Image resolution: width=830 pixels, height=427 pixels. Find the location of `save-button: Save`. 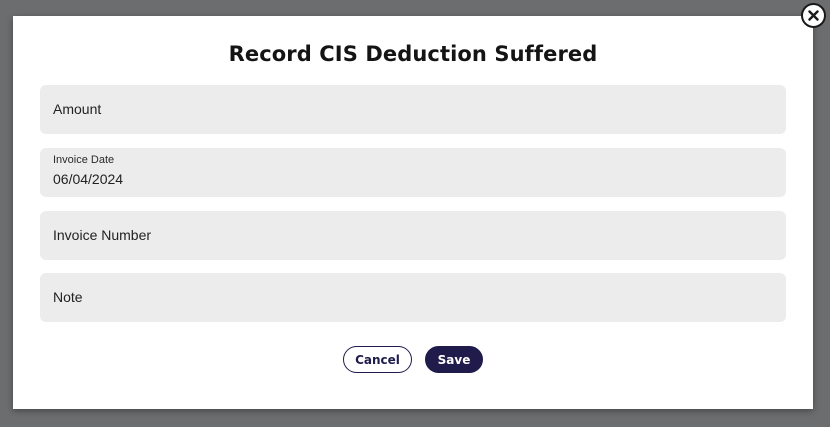

save-button: Save is located at coordinates (454, 359).